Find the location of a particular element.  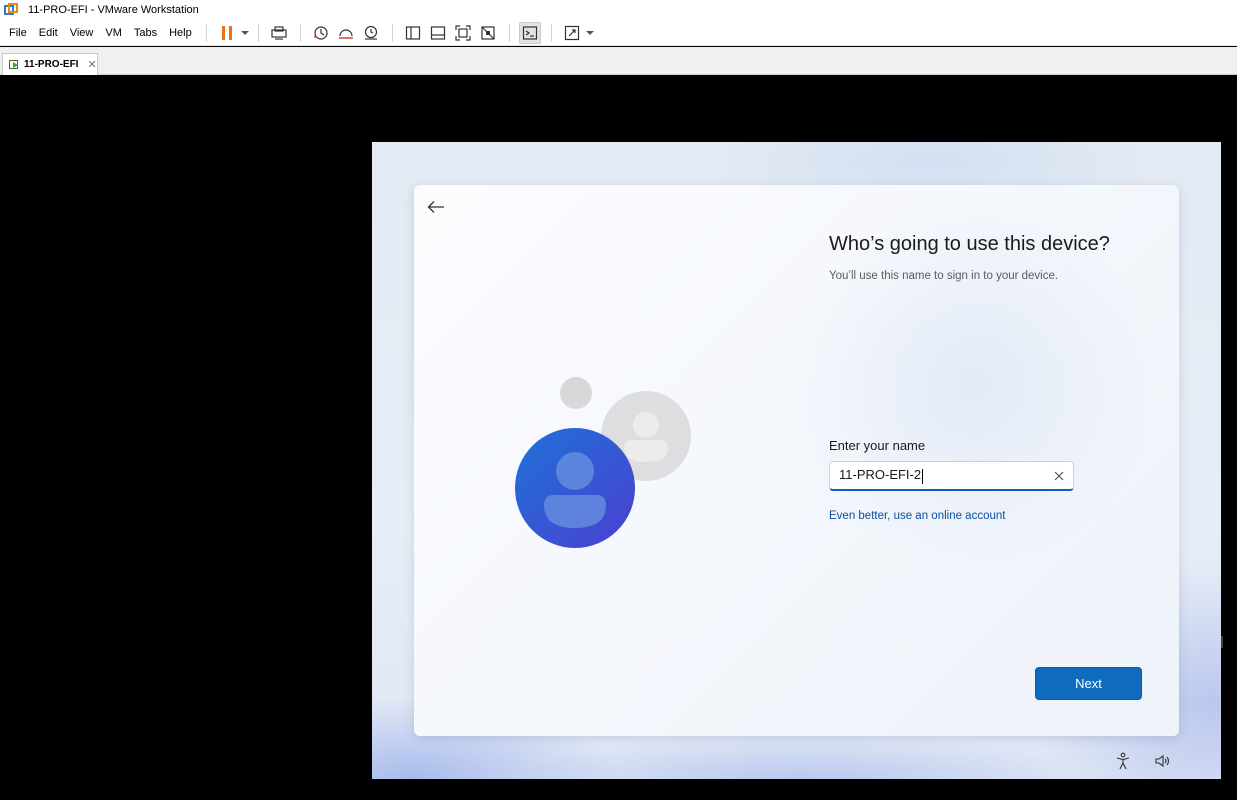

tab-11-pro-efi: 11-PRO-EFI ✕ is located at coordinates (50, 64).